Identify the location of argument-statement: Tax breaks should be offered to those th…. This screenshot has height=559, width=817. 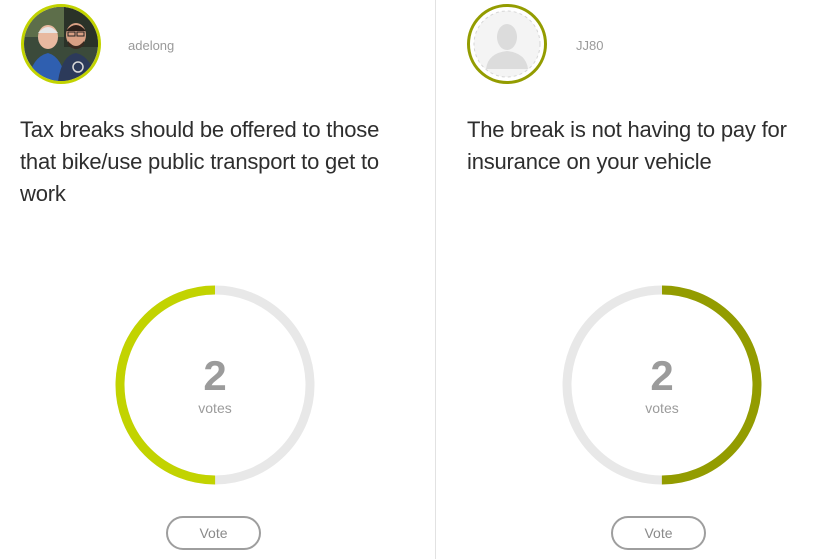
(200, 161).